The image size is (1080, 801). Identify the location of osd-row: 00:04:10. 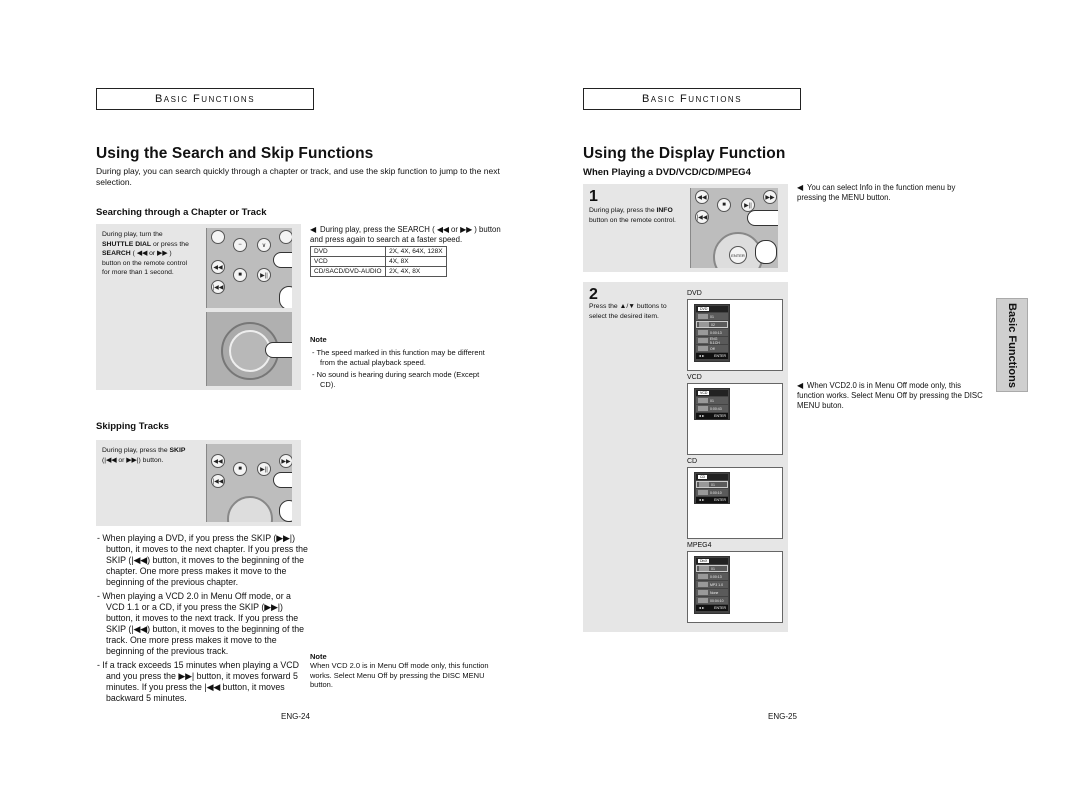
(712, 600).